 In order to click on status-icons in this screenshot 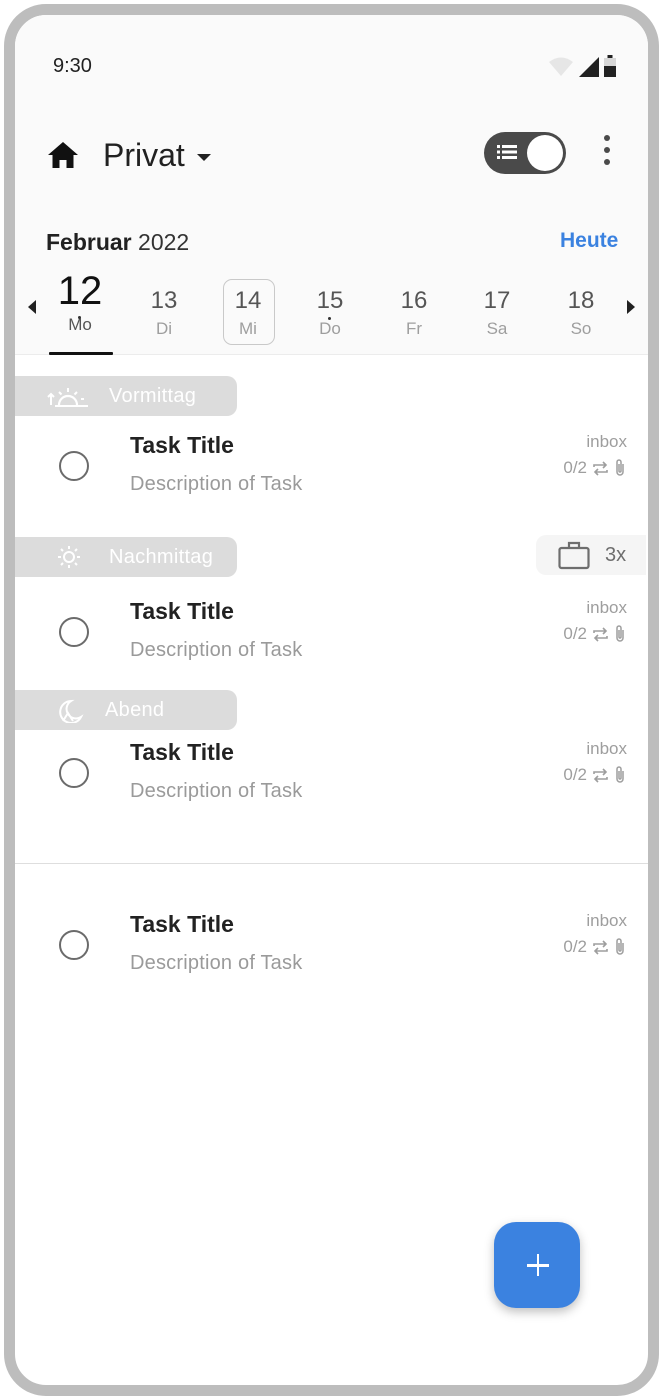, I will do `click(582, 66)`.